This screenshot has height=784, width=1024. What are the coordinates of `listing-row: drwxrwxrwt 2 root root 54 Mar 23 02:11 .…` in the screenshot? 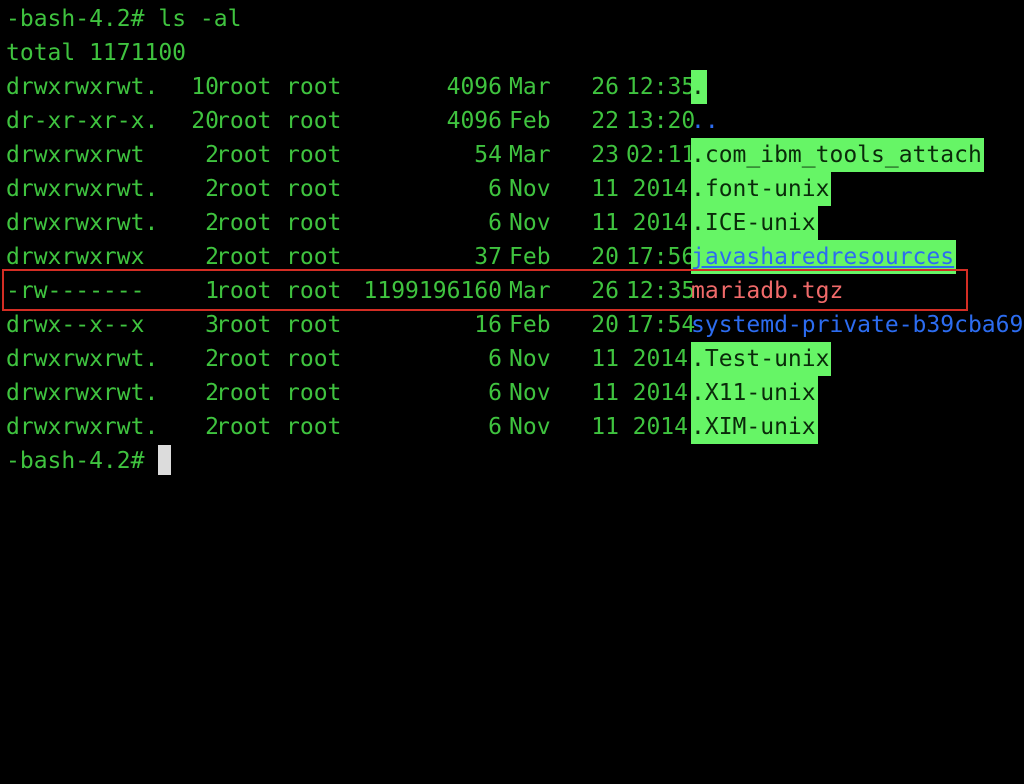 It's located at (515, 155).